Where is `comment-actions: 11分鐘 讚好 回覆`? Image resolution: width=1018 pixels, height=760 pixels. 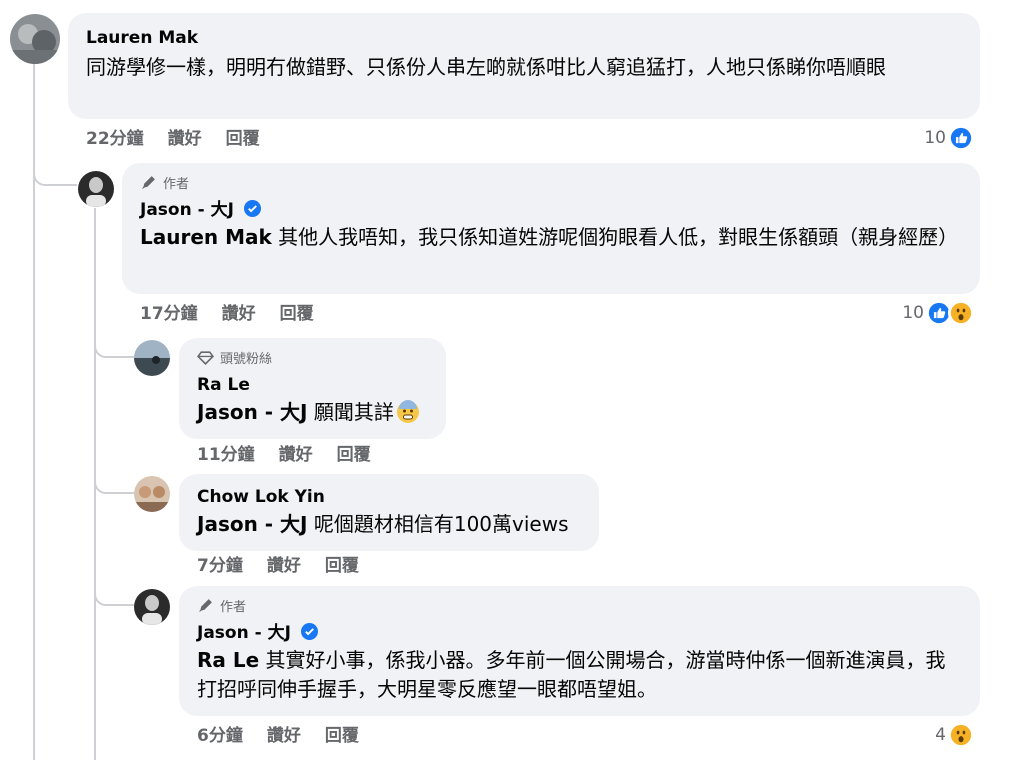
comment-actions: 11分鐘 讚好 回覆 is located at coordinates (284, 455).